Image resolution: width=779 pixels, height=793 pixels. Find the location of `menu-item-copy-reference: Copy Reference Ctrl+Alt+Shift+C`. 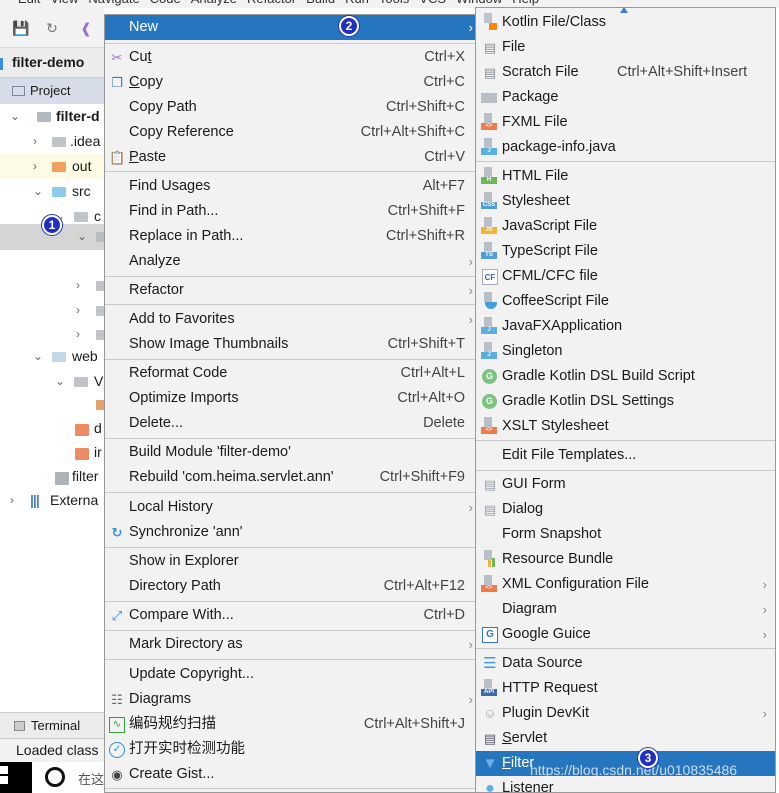

menu-item-copy-reference: Copy Reference Ctrl+Alt+Shift+C is located at coordinates (290, 132).